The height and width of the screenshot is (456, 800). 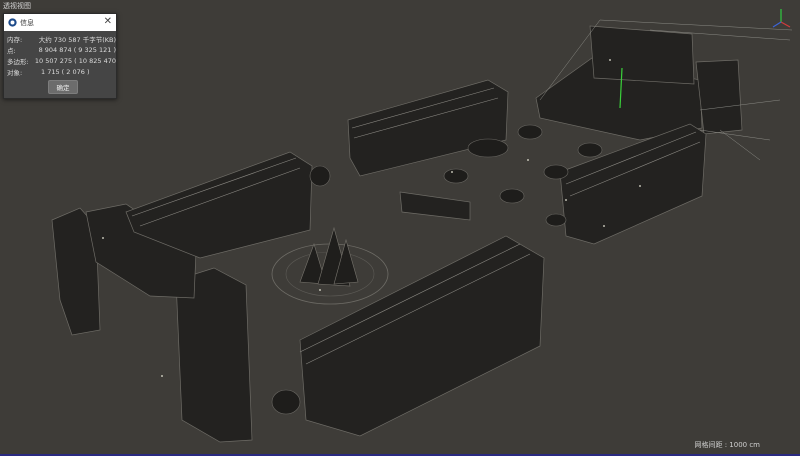 What do you see at coordinates (12, 22) in the screenshot?
I see `cinema4d-logo-icon` at bounding box center [12, 22].